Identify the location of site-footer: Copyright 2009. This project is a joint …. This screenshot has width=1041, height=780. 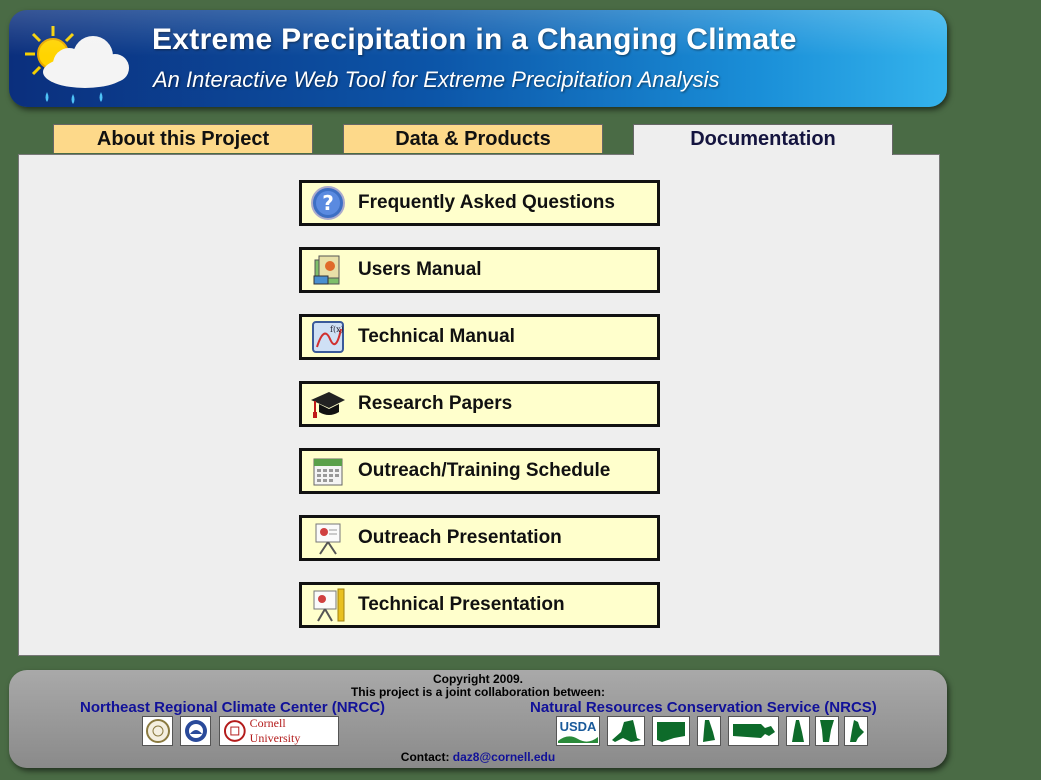
(478, 719).